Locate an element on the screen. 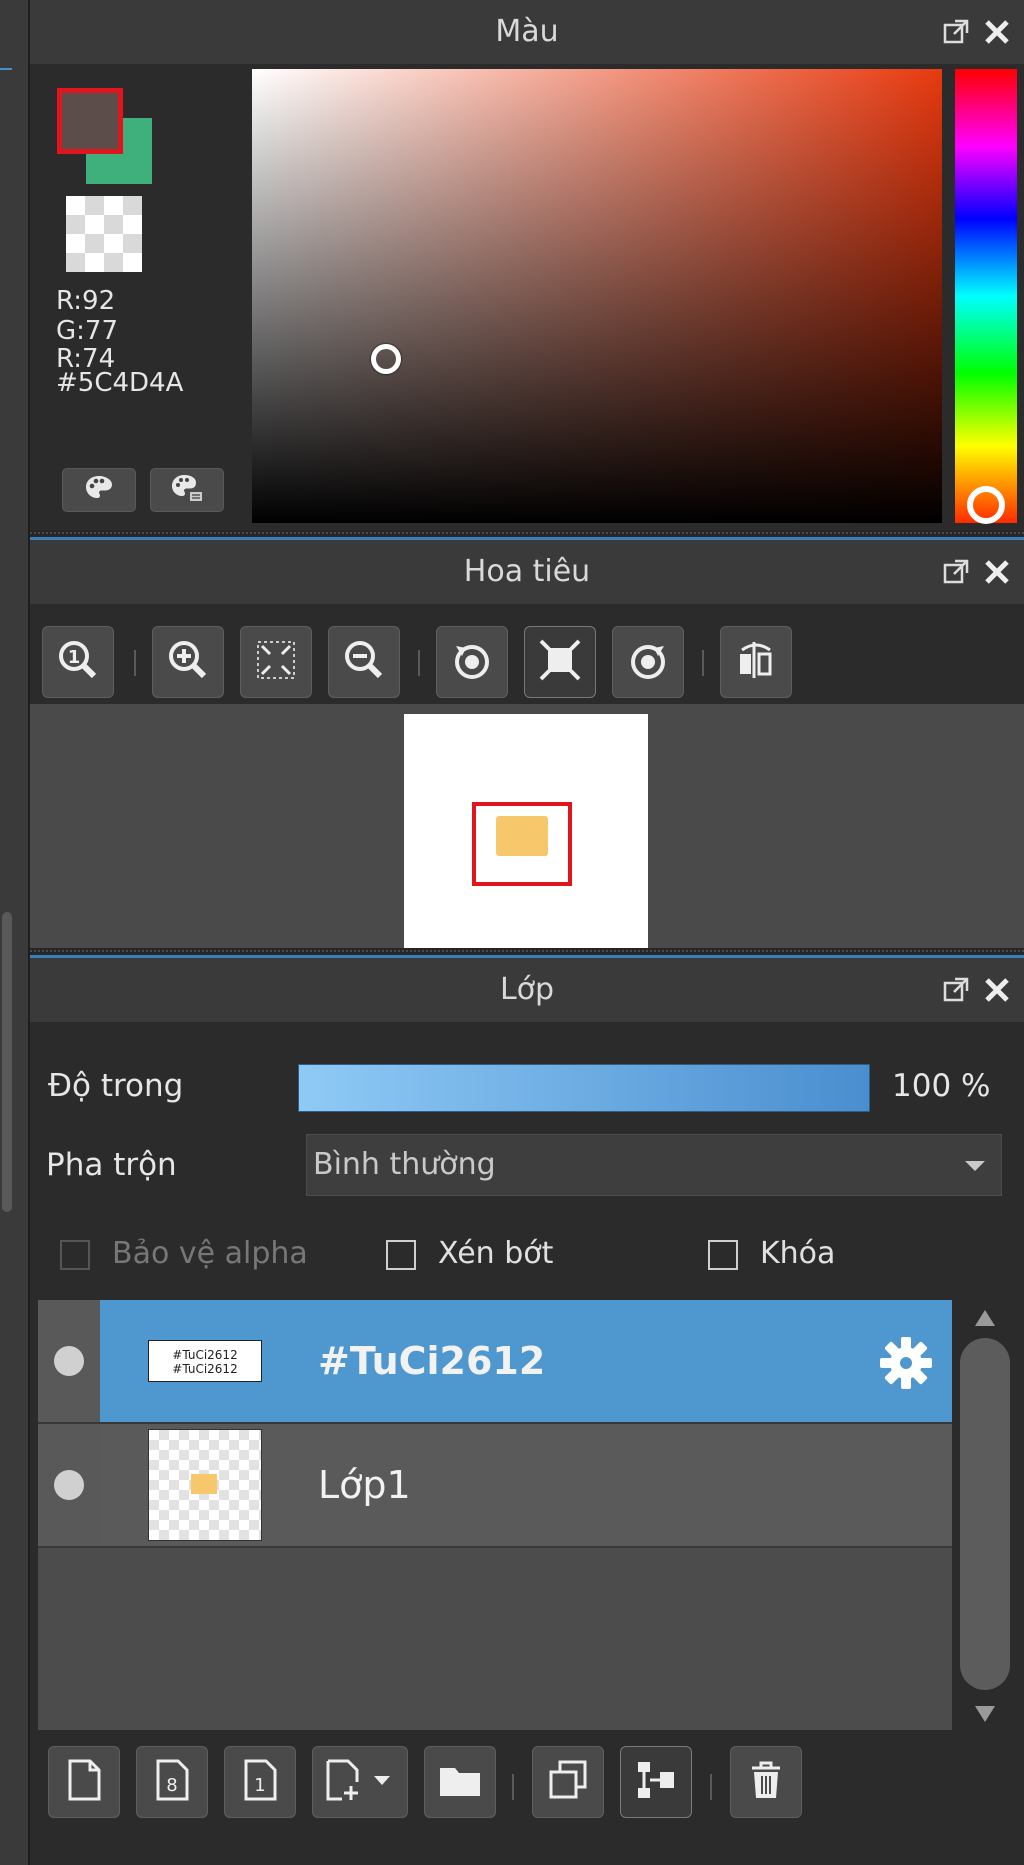 Image resolution: width=1024 pixels, height=1865 pixels. blend-label: Pha trộn is located at coordinates (111, 1165).